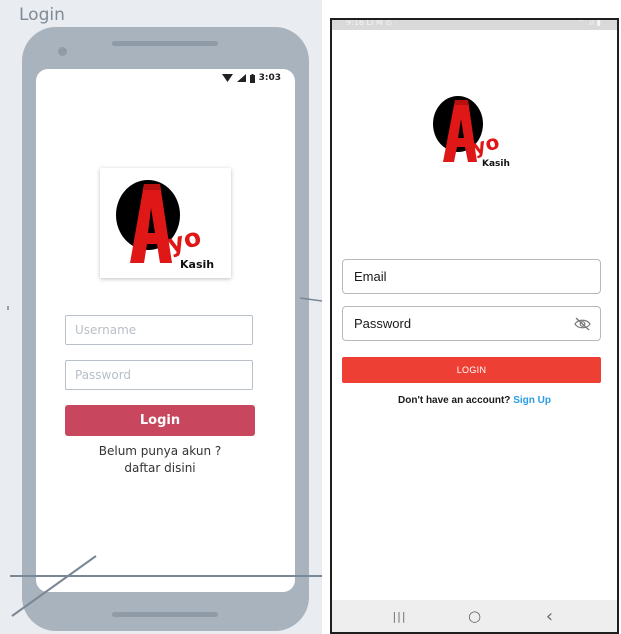 This screenshot has height=634, width=621. What do you see at coordinates (241, 78) in the screenshot?
I see `signal-icon` at bounding box center [241, 78].